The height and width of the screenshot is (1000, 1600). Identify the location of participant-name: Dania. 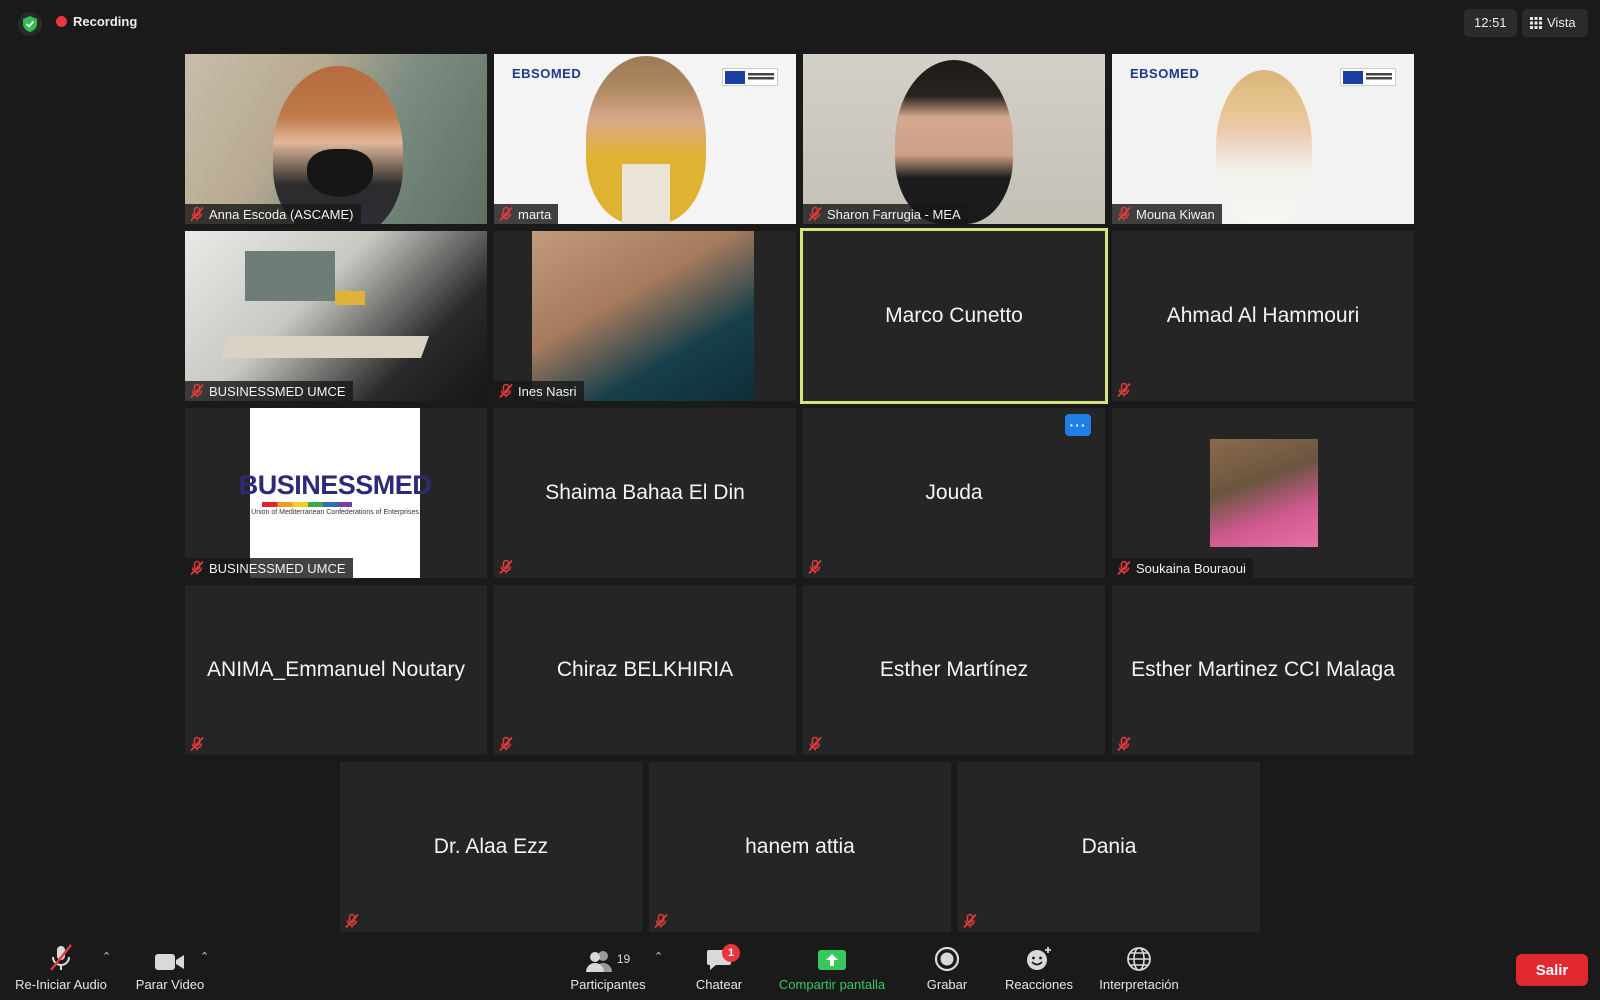
(1109, 846).